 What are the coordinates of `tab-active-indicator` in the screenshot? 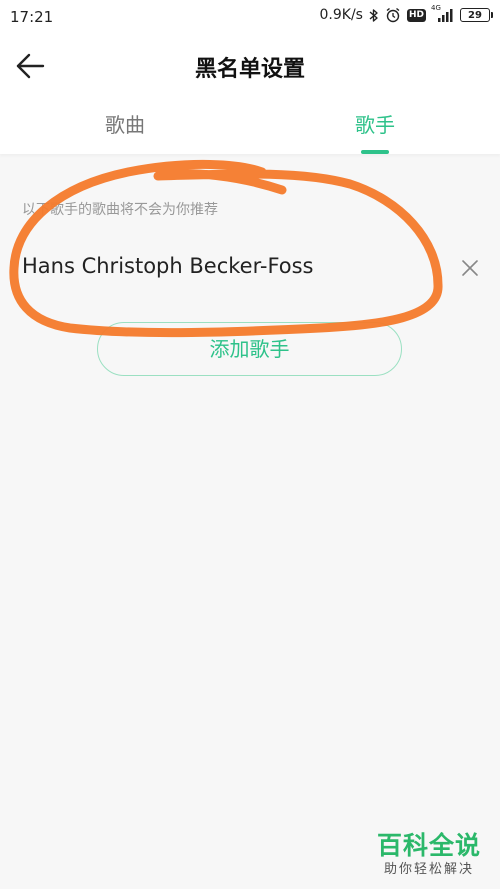 It's located at (375, 152).